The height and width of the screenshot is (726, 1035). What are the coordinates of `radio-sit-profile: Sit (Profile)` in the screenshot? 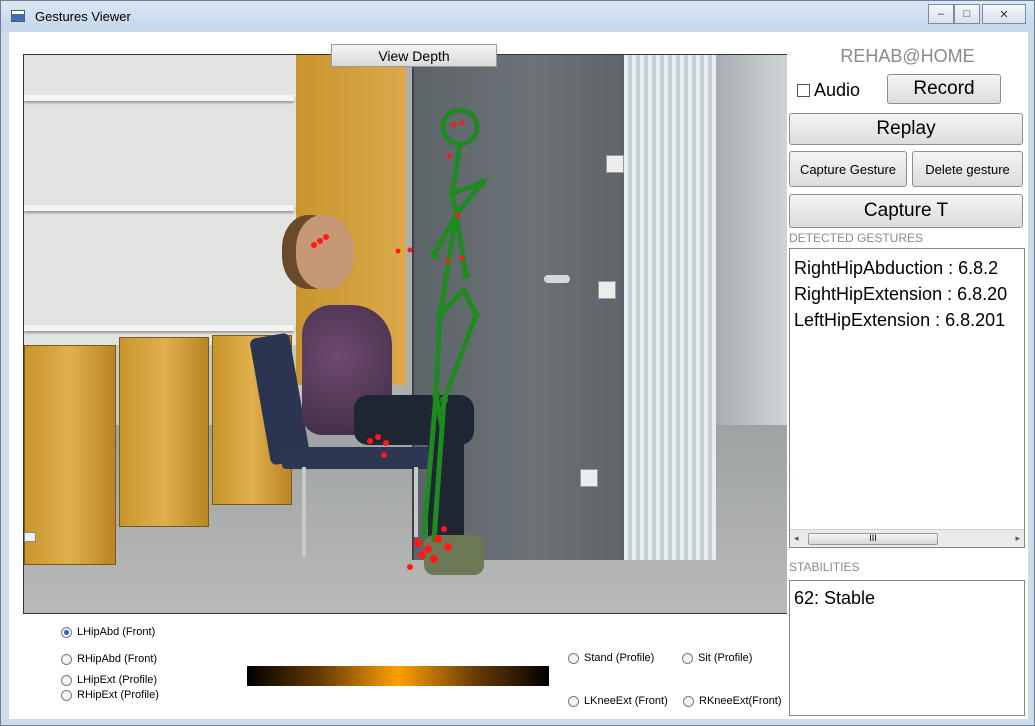 It's located at (717, 658).